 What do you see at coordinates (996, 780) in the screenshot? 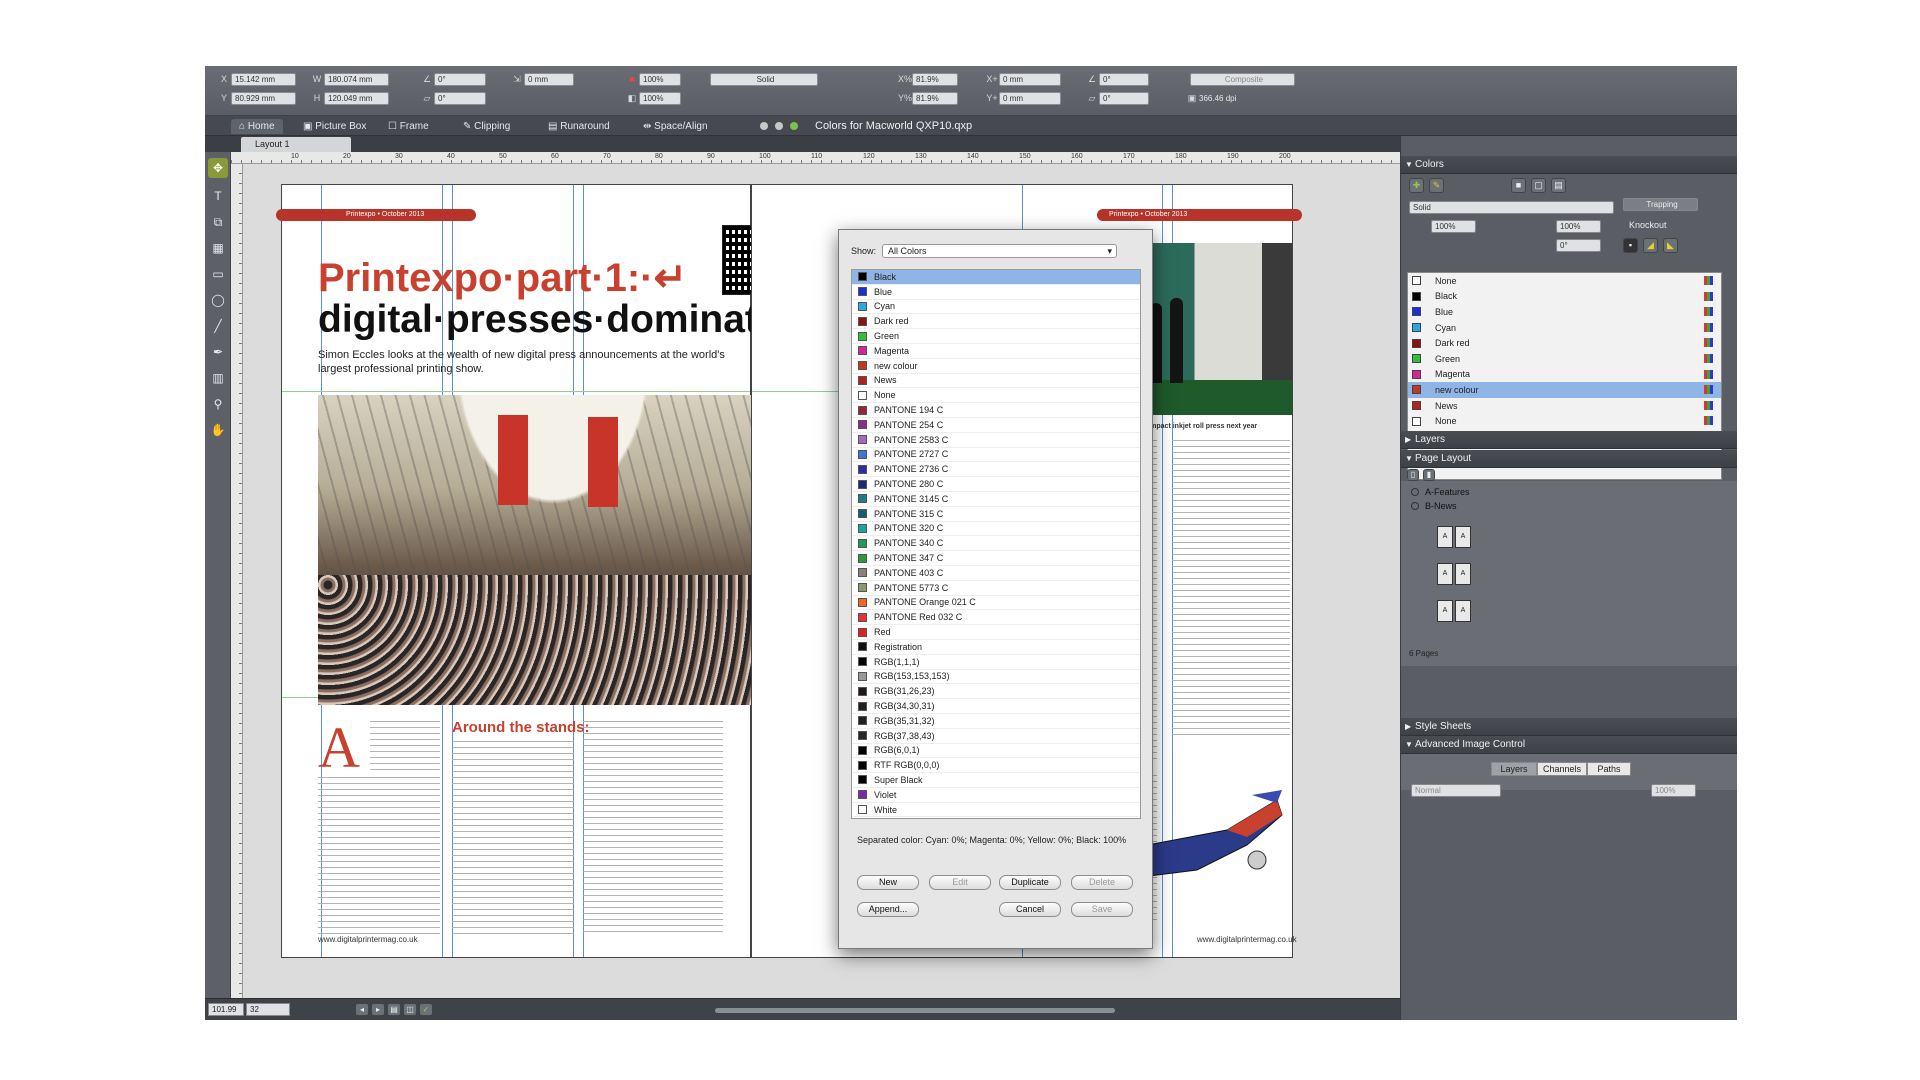
I see `color-list-item: Super Black` at bounding box center [996, 780].